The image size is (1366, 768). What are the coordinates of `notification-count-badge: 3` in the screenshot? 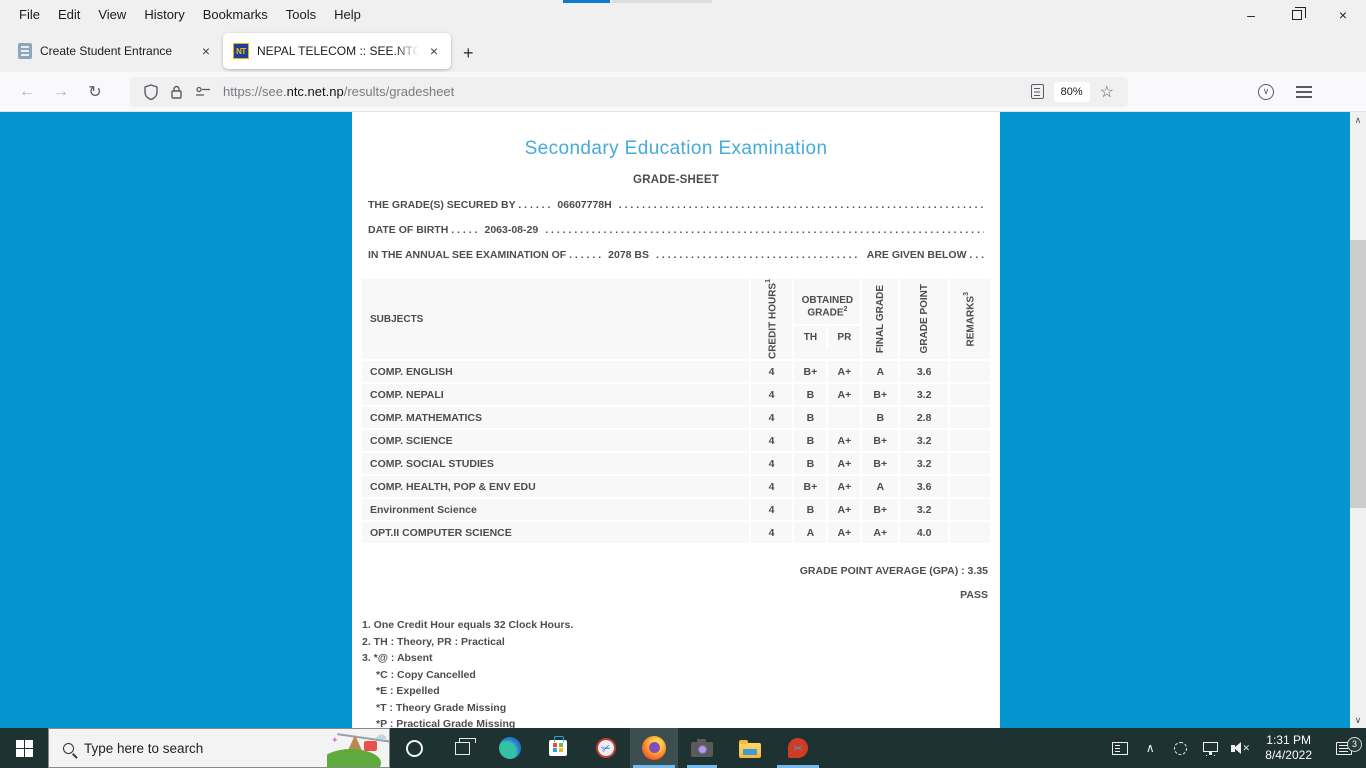 It's located at (1354, 744).